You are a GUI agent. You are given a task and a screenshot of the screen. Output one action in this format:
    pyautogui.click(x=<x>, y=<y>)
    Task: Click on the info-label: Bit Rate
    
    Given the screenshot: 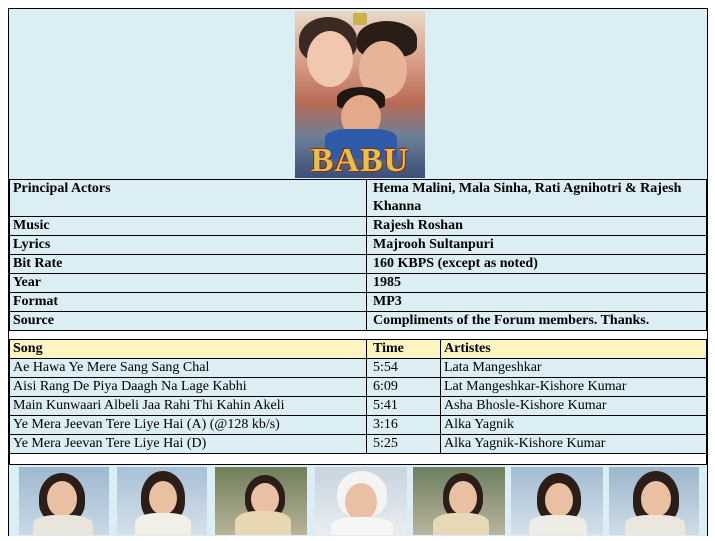 What is the action you would take?
    pyautogui.click(x=188, y=264)
    